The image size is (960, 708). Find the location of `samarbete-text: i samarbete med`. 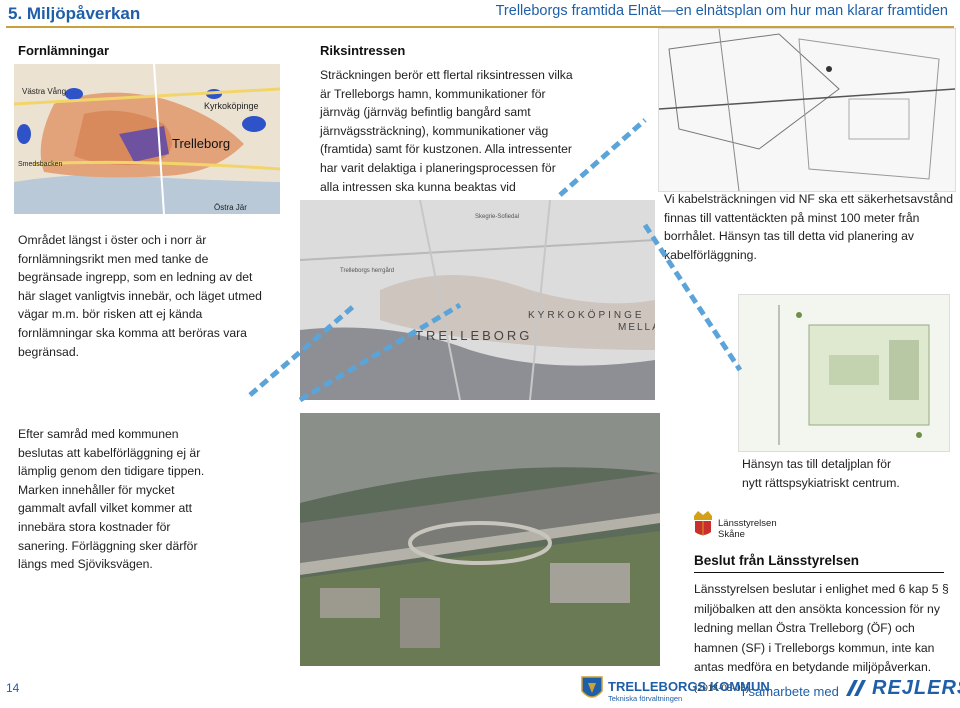

samarbete-text: i samarbete med is located at coordinates (790, 691).